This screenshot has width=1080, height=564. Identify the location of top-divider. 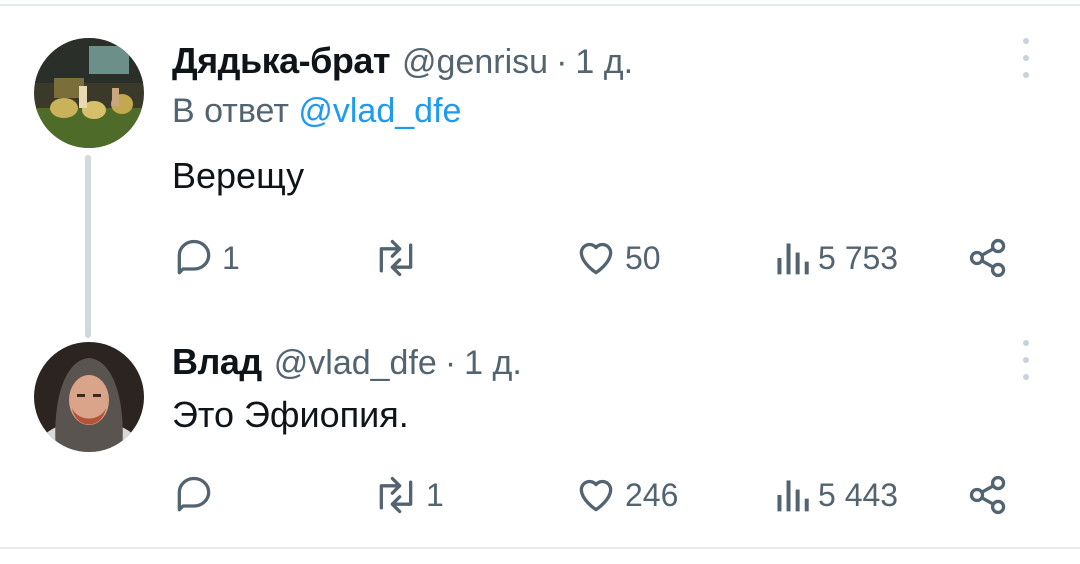
(540, 5).